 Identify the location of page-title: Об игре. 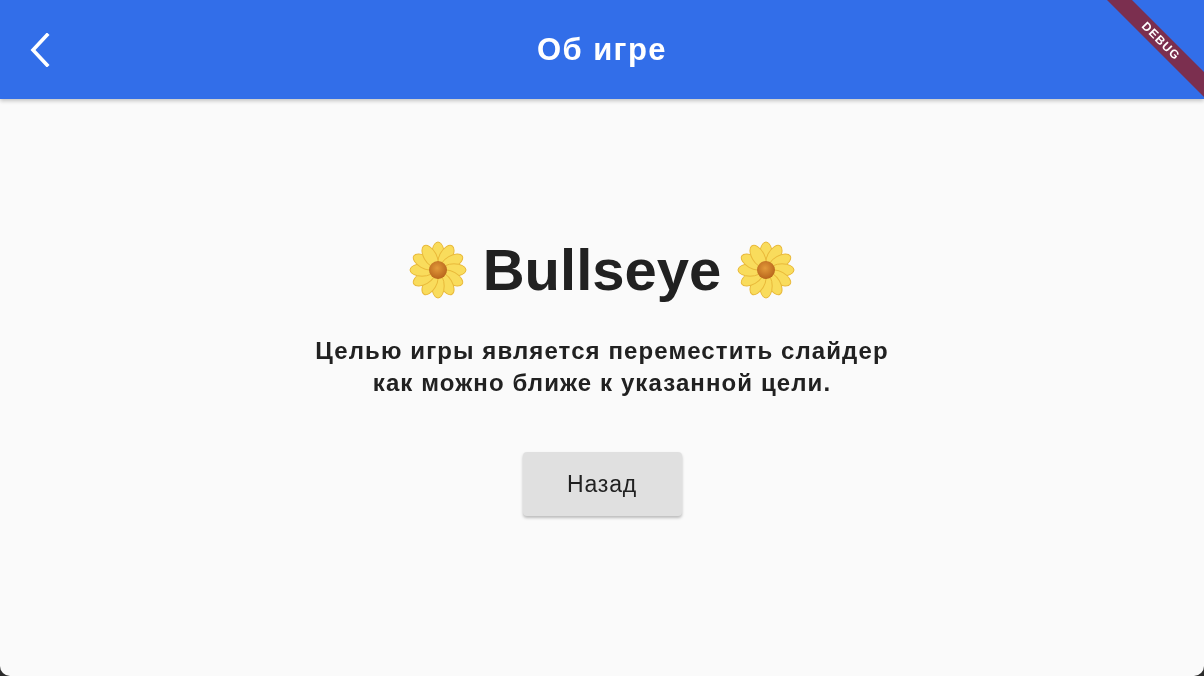
(602, 49).